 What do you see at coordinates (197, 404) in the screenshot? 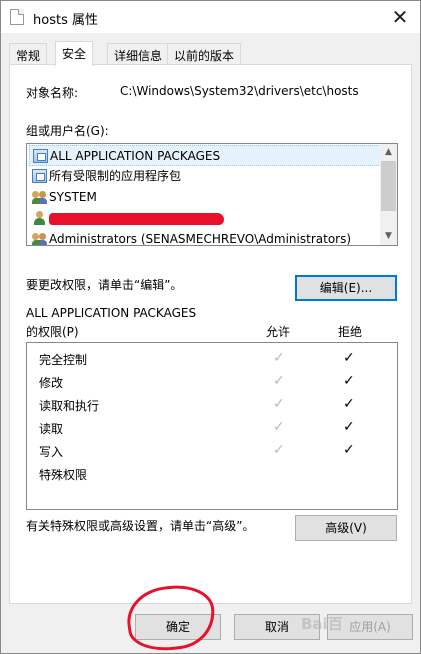
I see `table-row: 读取和执行 ✓ ✓` at bounding box center [197, 404].